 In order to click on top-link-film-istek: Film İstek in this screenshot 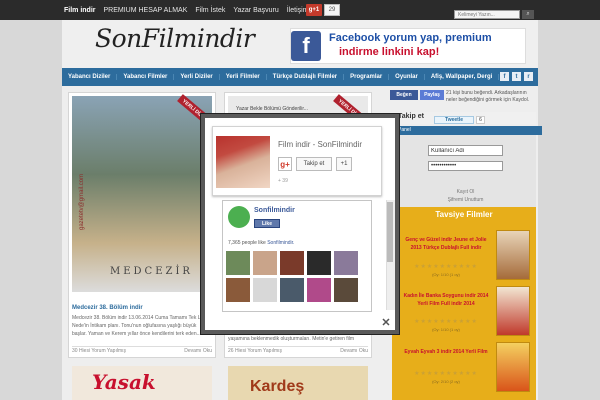, I will do `click(210, 10)`.